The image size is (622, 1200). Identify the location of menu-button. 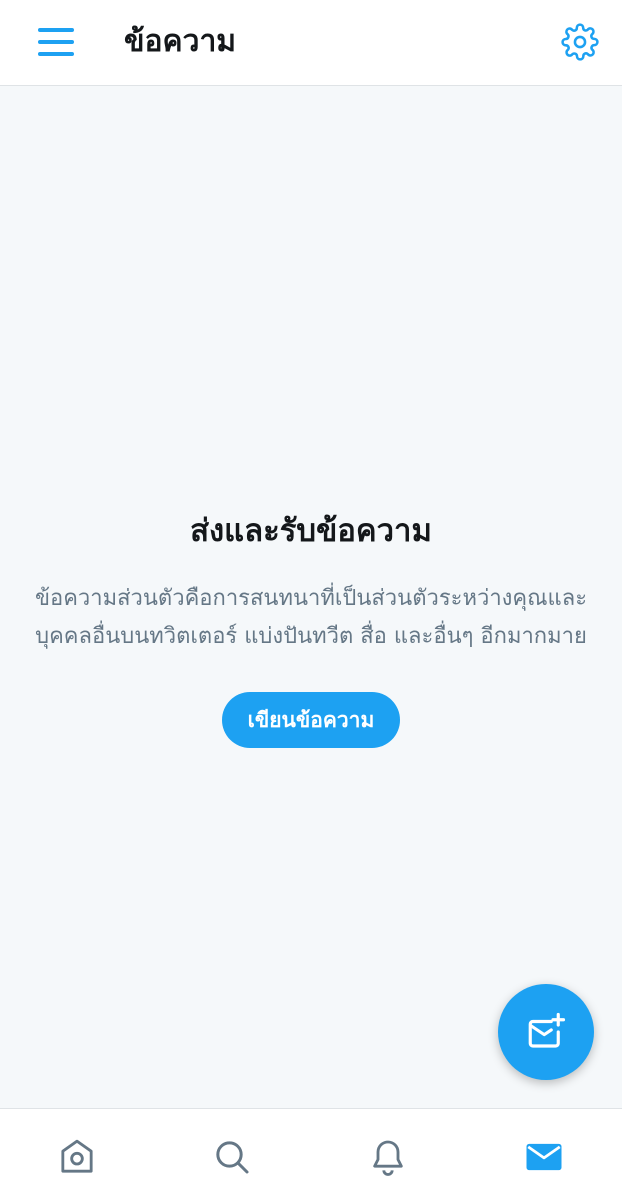
(56, 42).